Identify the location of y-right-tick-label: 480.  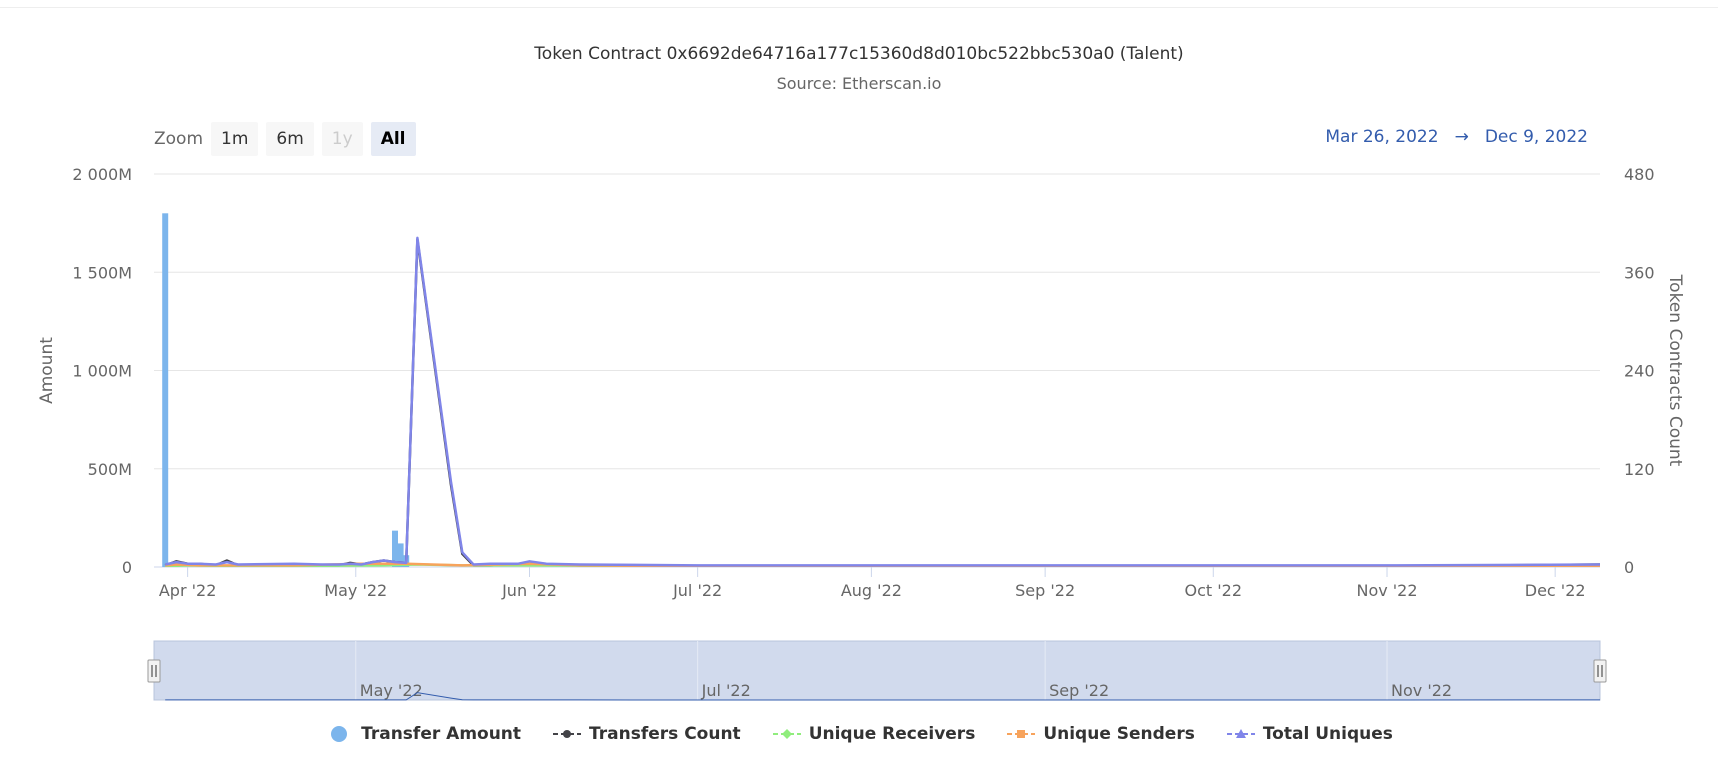
(1639, 174).